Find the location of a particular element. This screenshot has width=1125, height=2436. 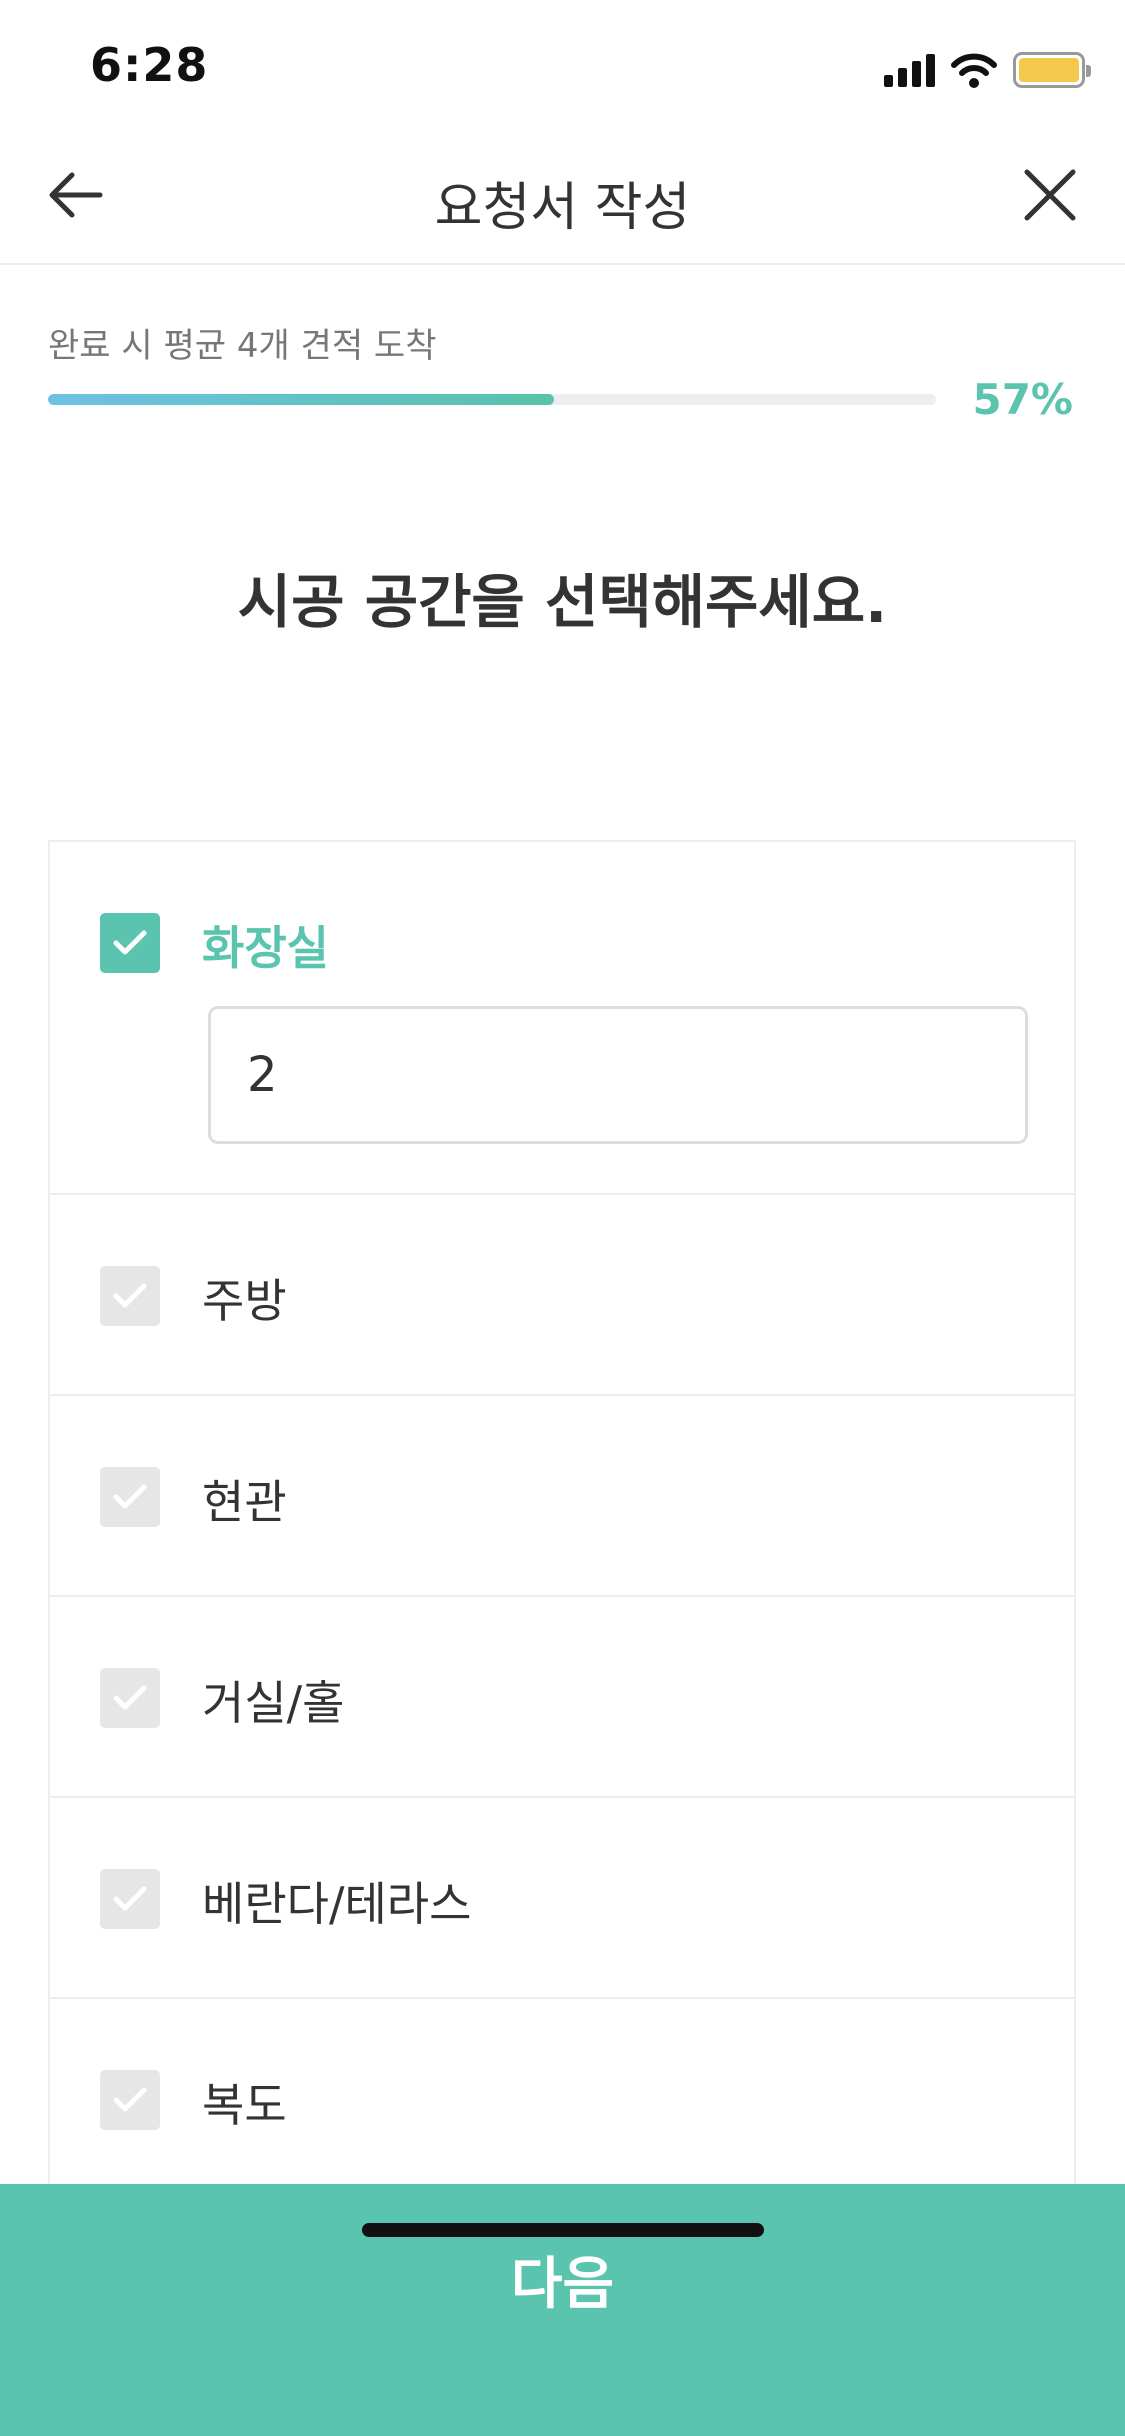

next-button: 다음 is located at coordinates (562, 2310).